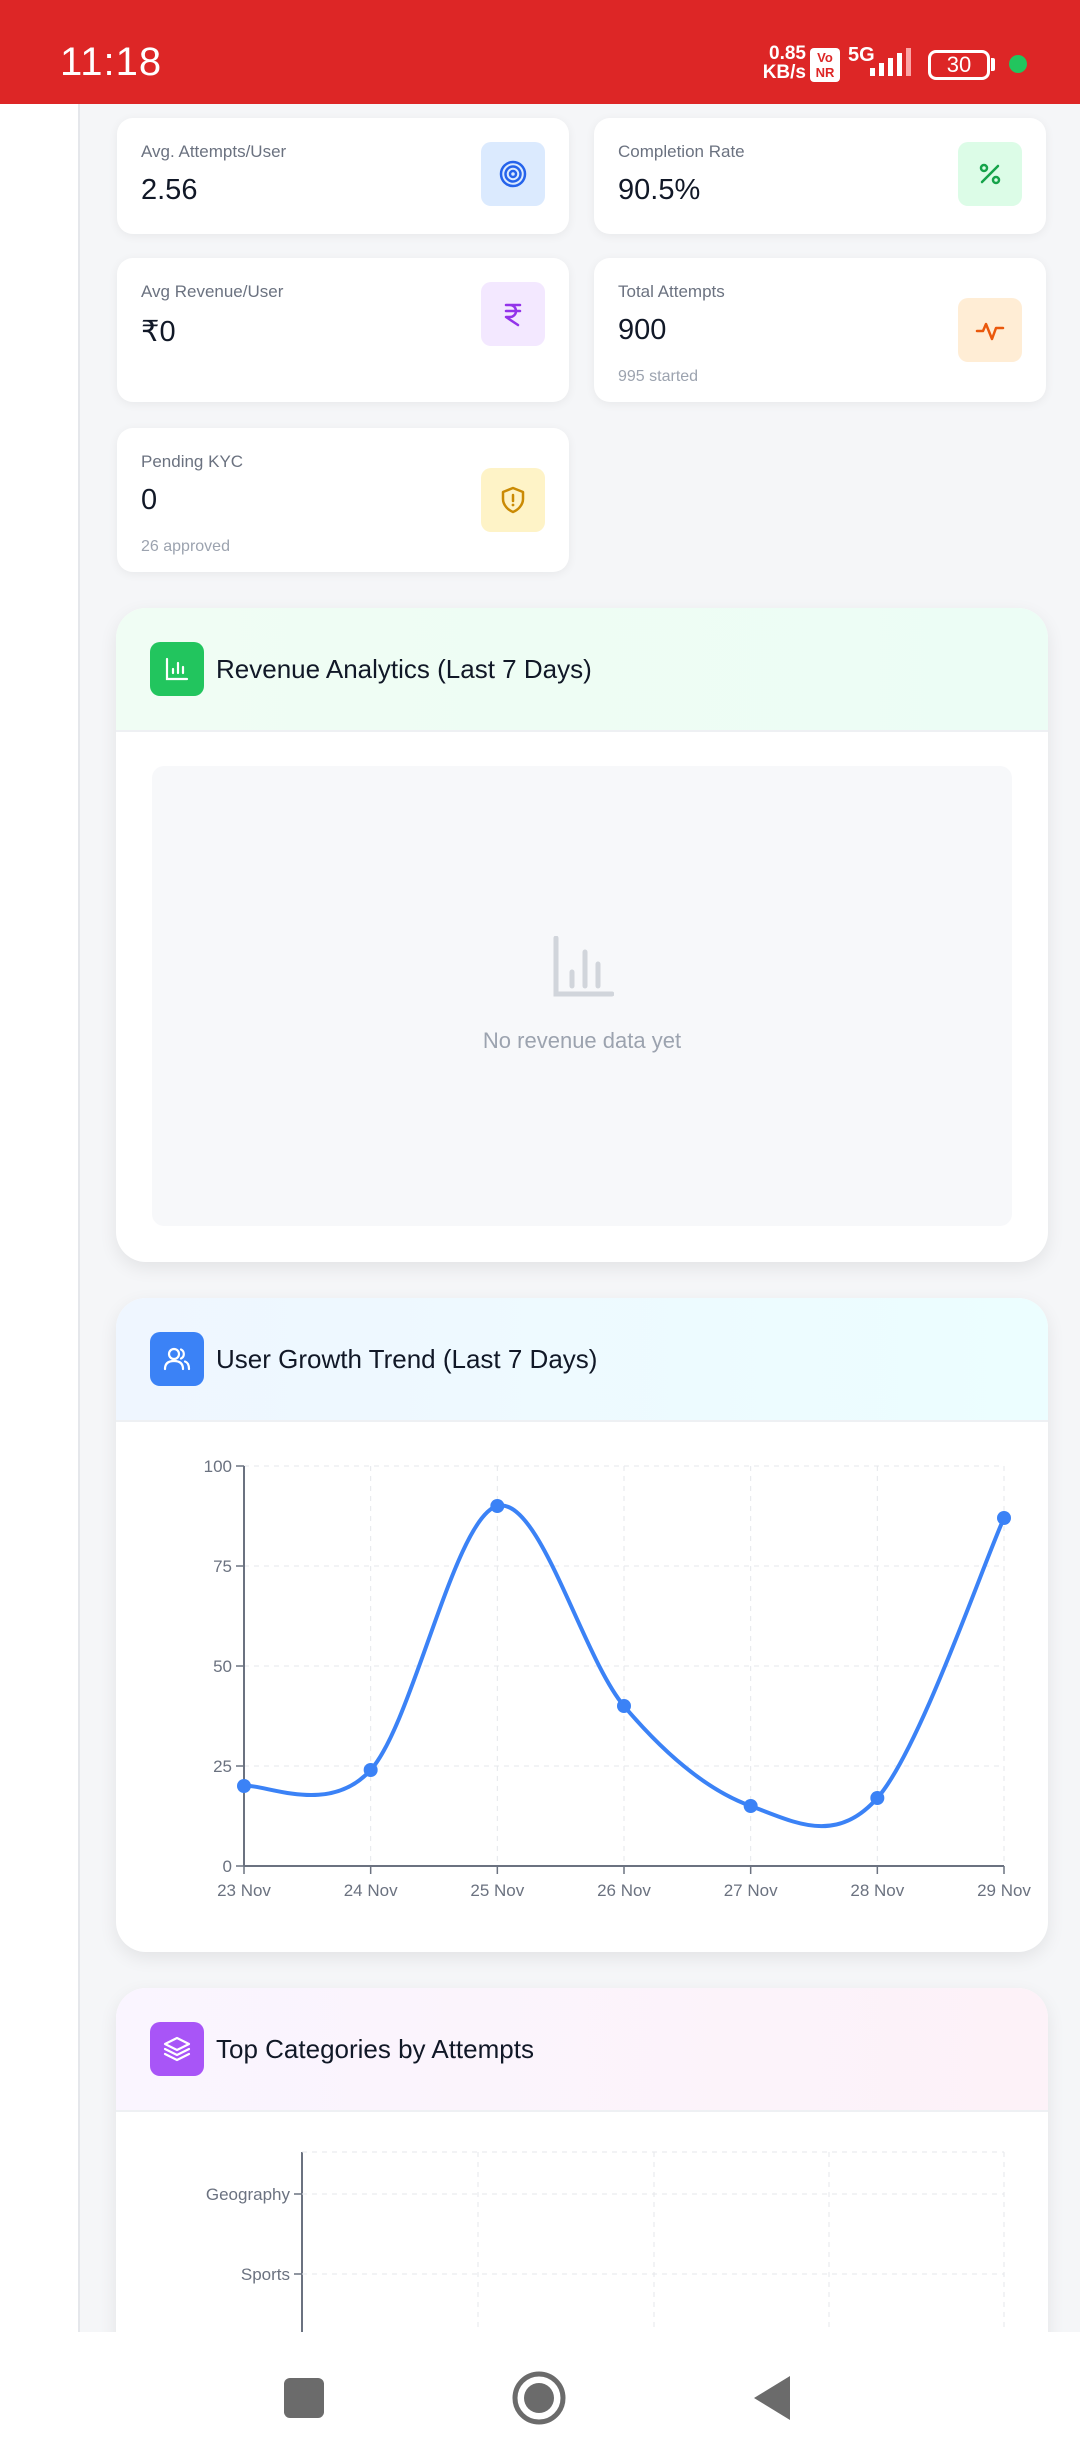 Image resolution: width=1080 pixels, height=2460 pixels. Describe the element at coordinates (227, 1866) in the screenshot. I see `y-tick-label: 0` at that location.